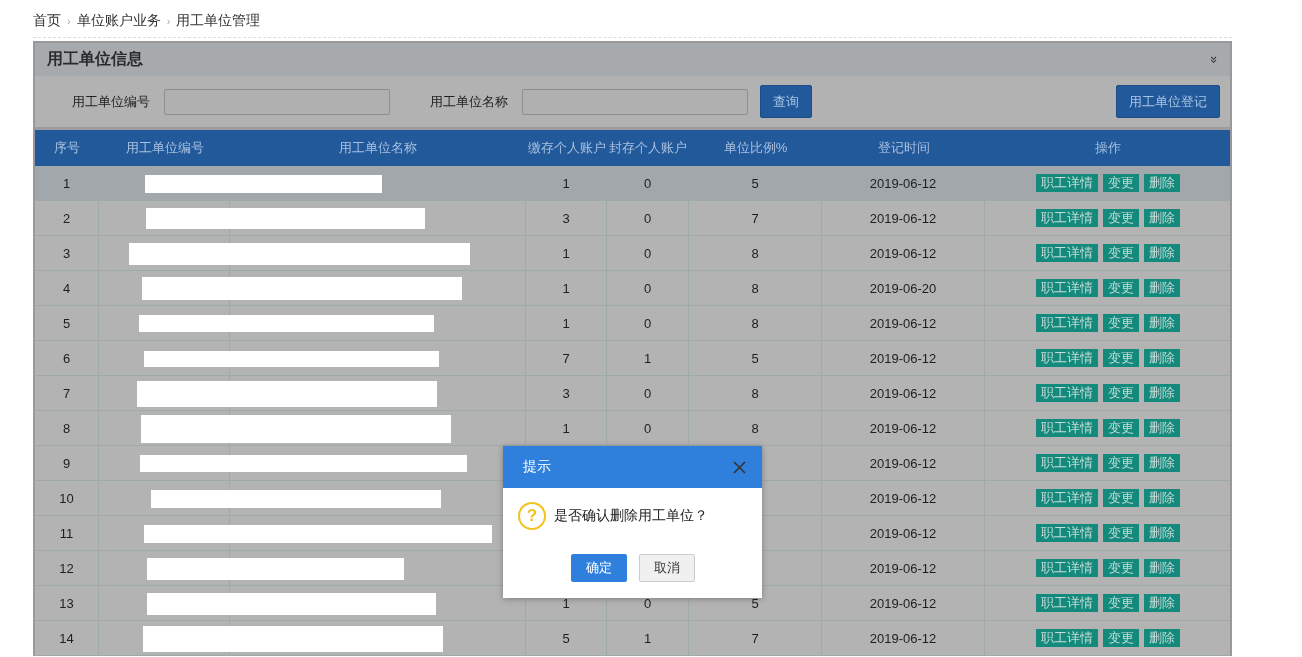 Image resolution: width=1302 pixels, height=657 pixels. What do you see at coordinates (739, 467) in the screenshot?
I see `close-icon` at bounding box center [739, 467].